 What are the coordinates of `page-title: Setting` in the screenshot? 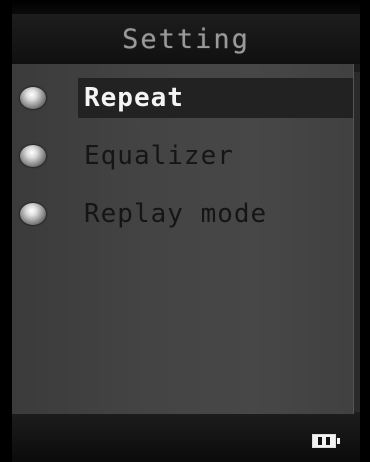 It's located at (186, 39).